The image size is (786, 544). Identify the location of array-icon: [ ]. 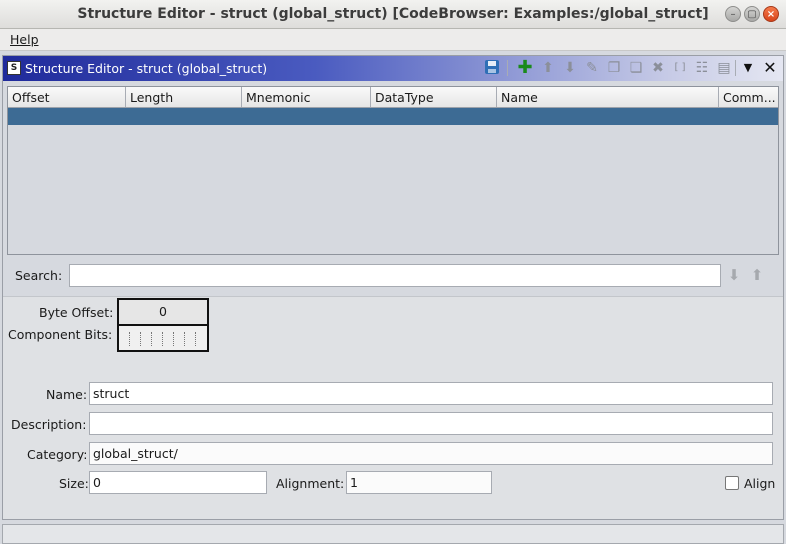
(680, 68).